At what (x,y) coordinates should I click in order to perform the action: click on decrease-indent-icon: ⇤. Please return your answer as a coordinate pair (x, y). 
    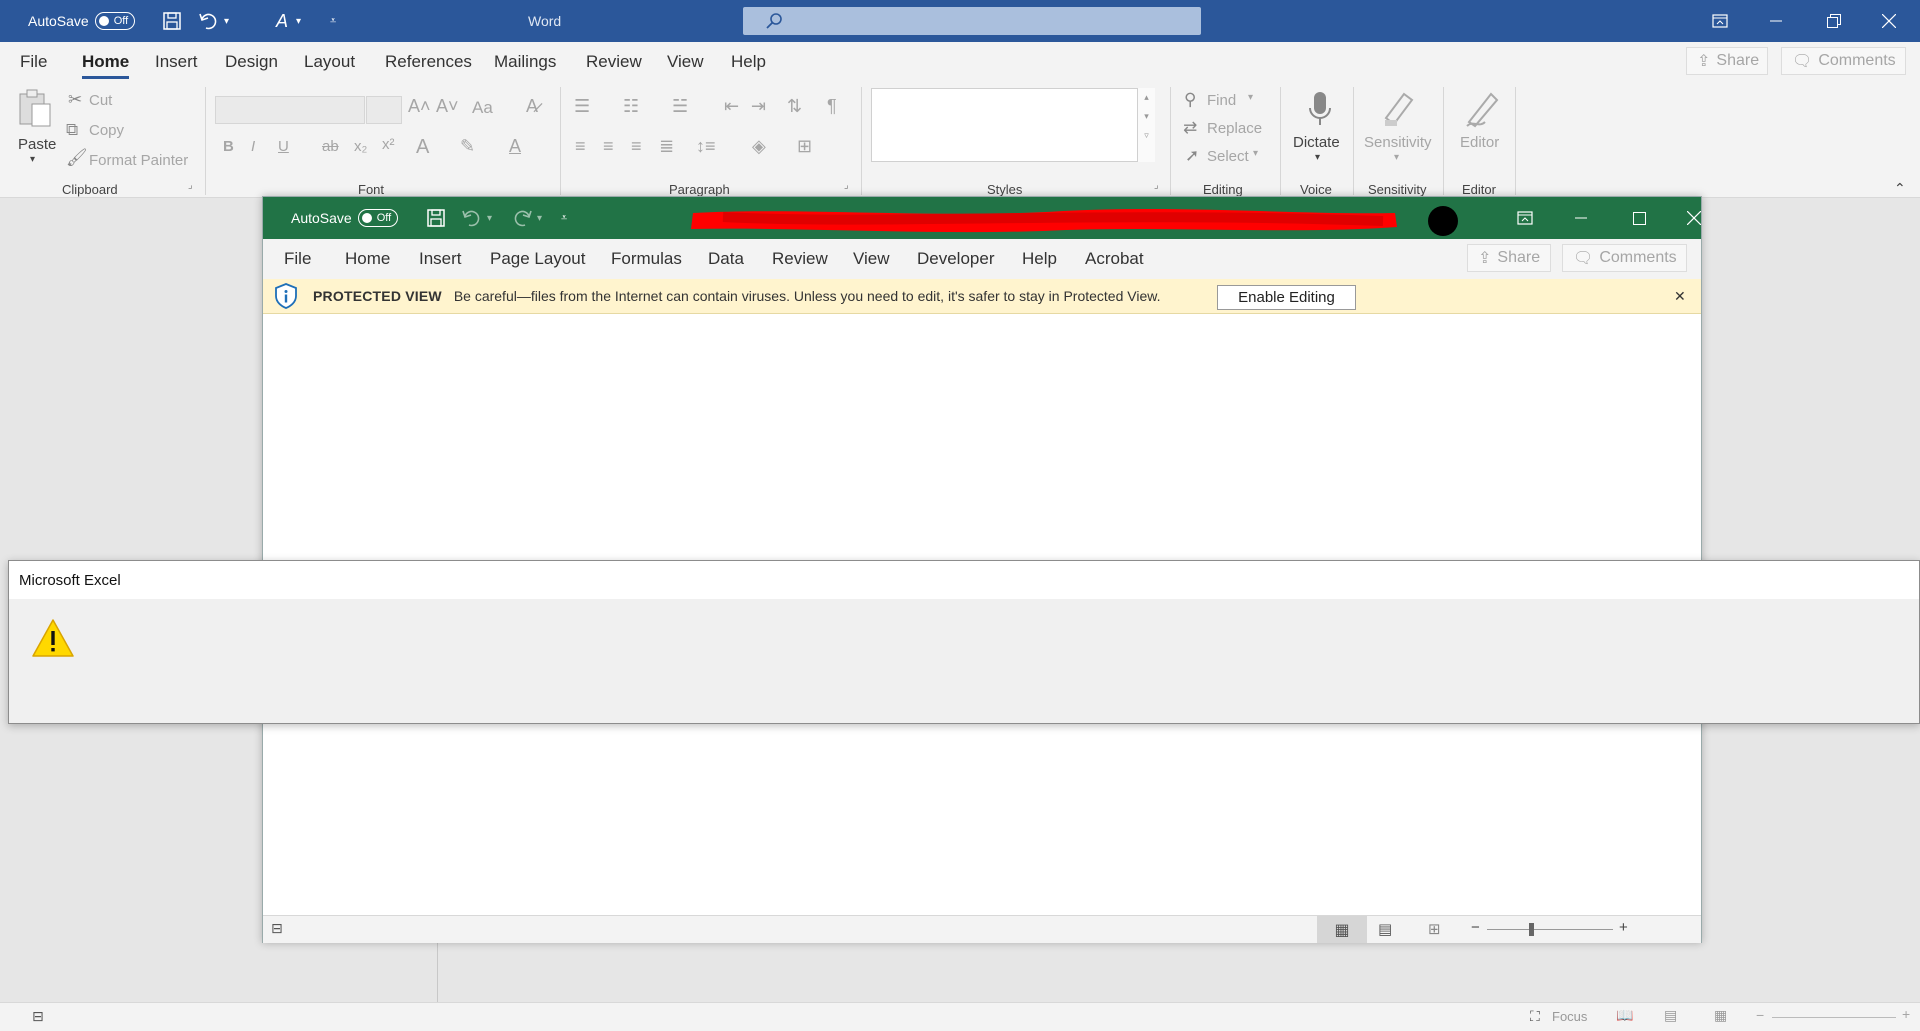
    Looking at the image, I should click on (731, 106).